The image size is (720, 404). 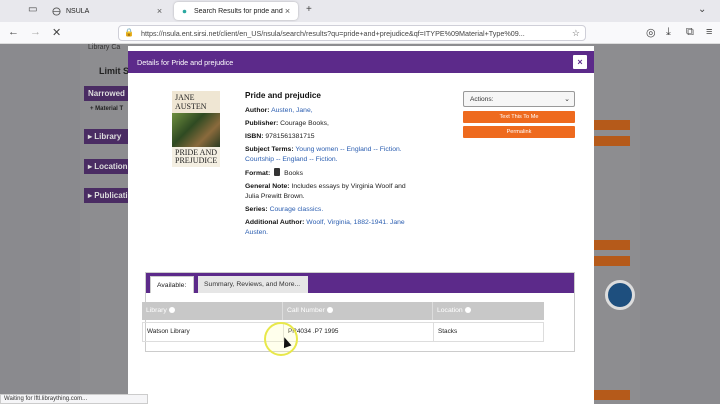 I want to click on header-call-number: Call Number, so click(x=357, y=311).